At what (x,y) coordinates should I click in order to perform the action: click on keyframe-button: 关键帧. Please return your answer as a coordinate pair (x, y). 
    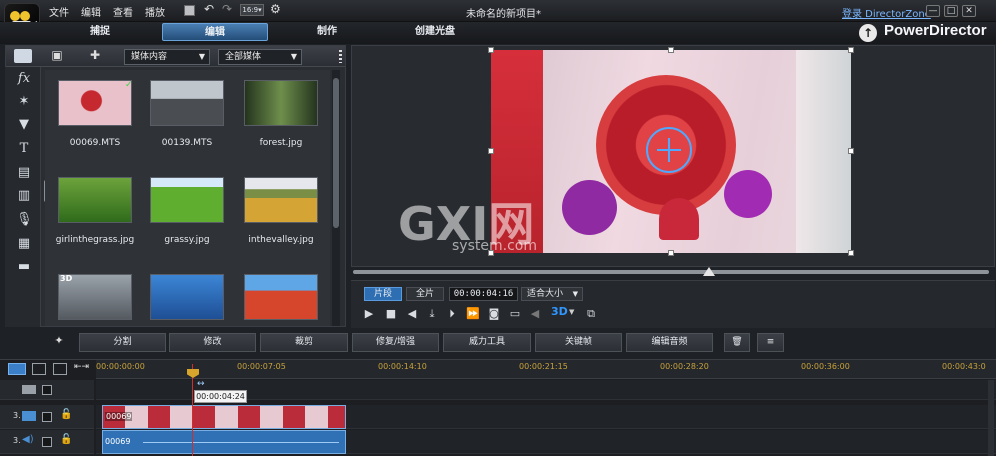
    Looking at the image, I should click on (578, 342).